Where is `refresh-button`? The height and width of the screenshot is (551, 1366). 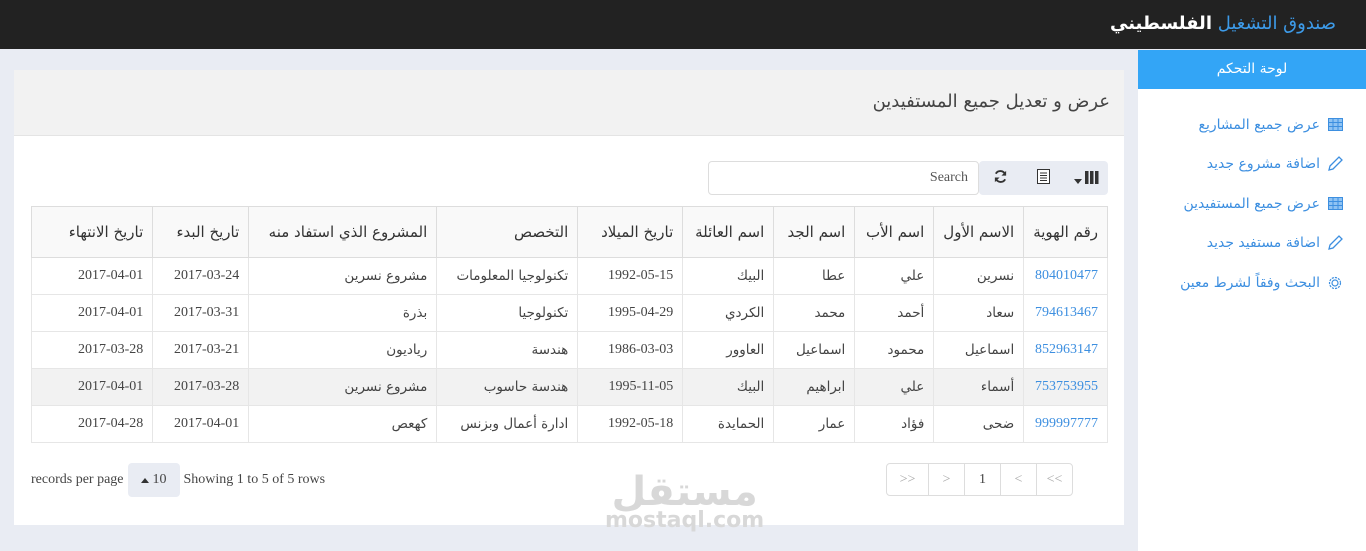 refresh-button is located at coordinates (1000, 178).